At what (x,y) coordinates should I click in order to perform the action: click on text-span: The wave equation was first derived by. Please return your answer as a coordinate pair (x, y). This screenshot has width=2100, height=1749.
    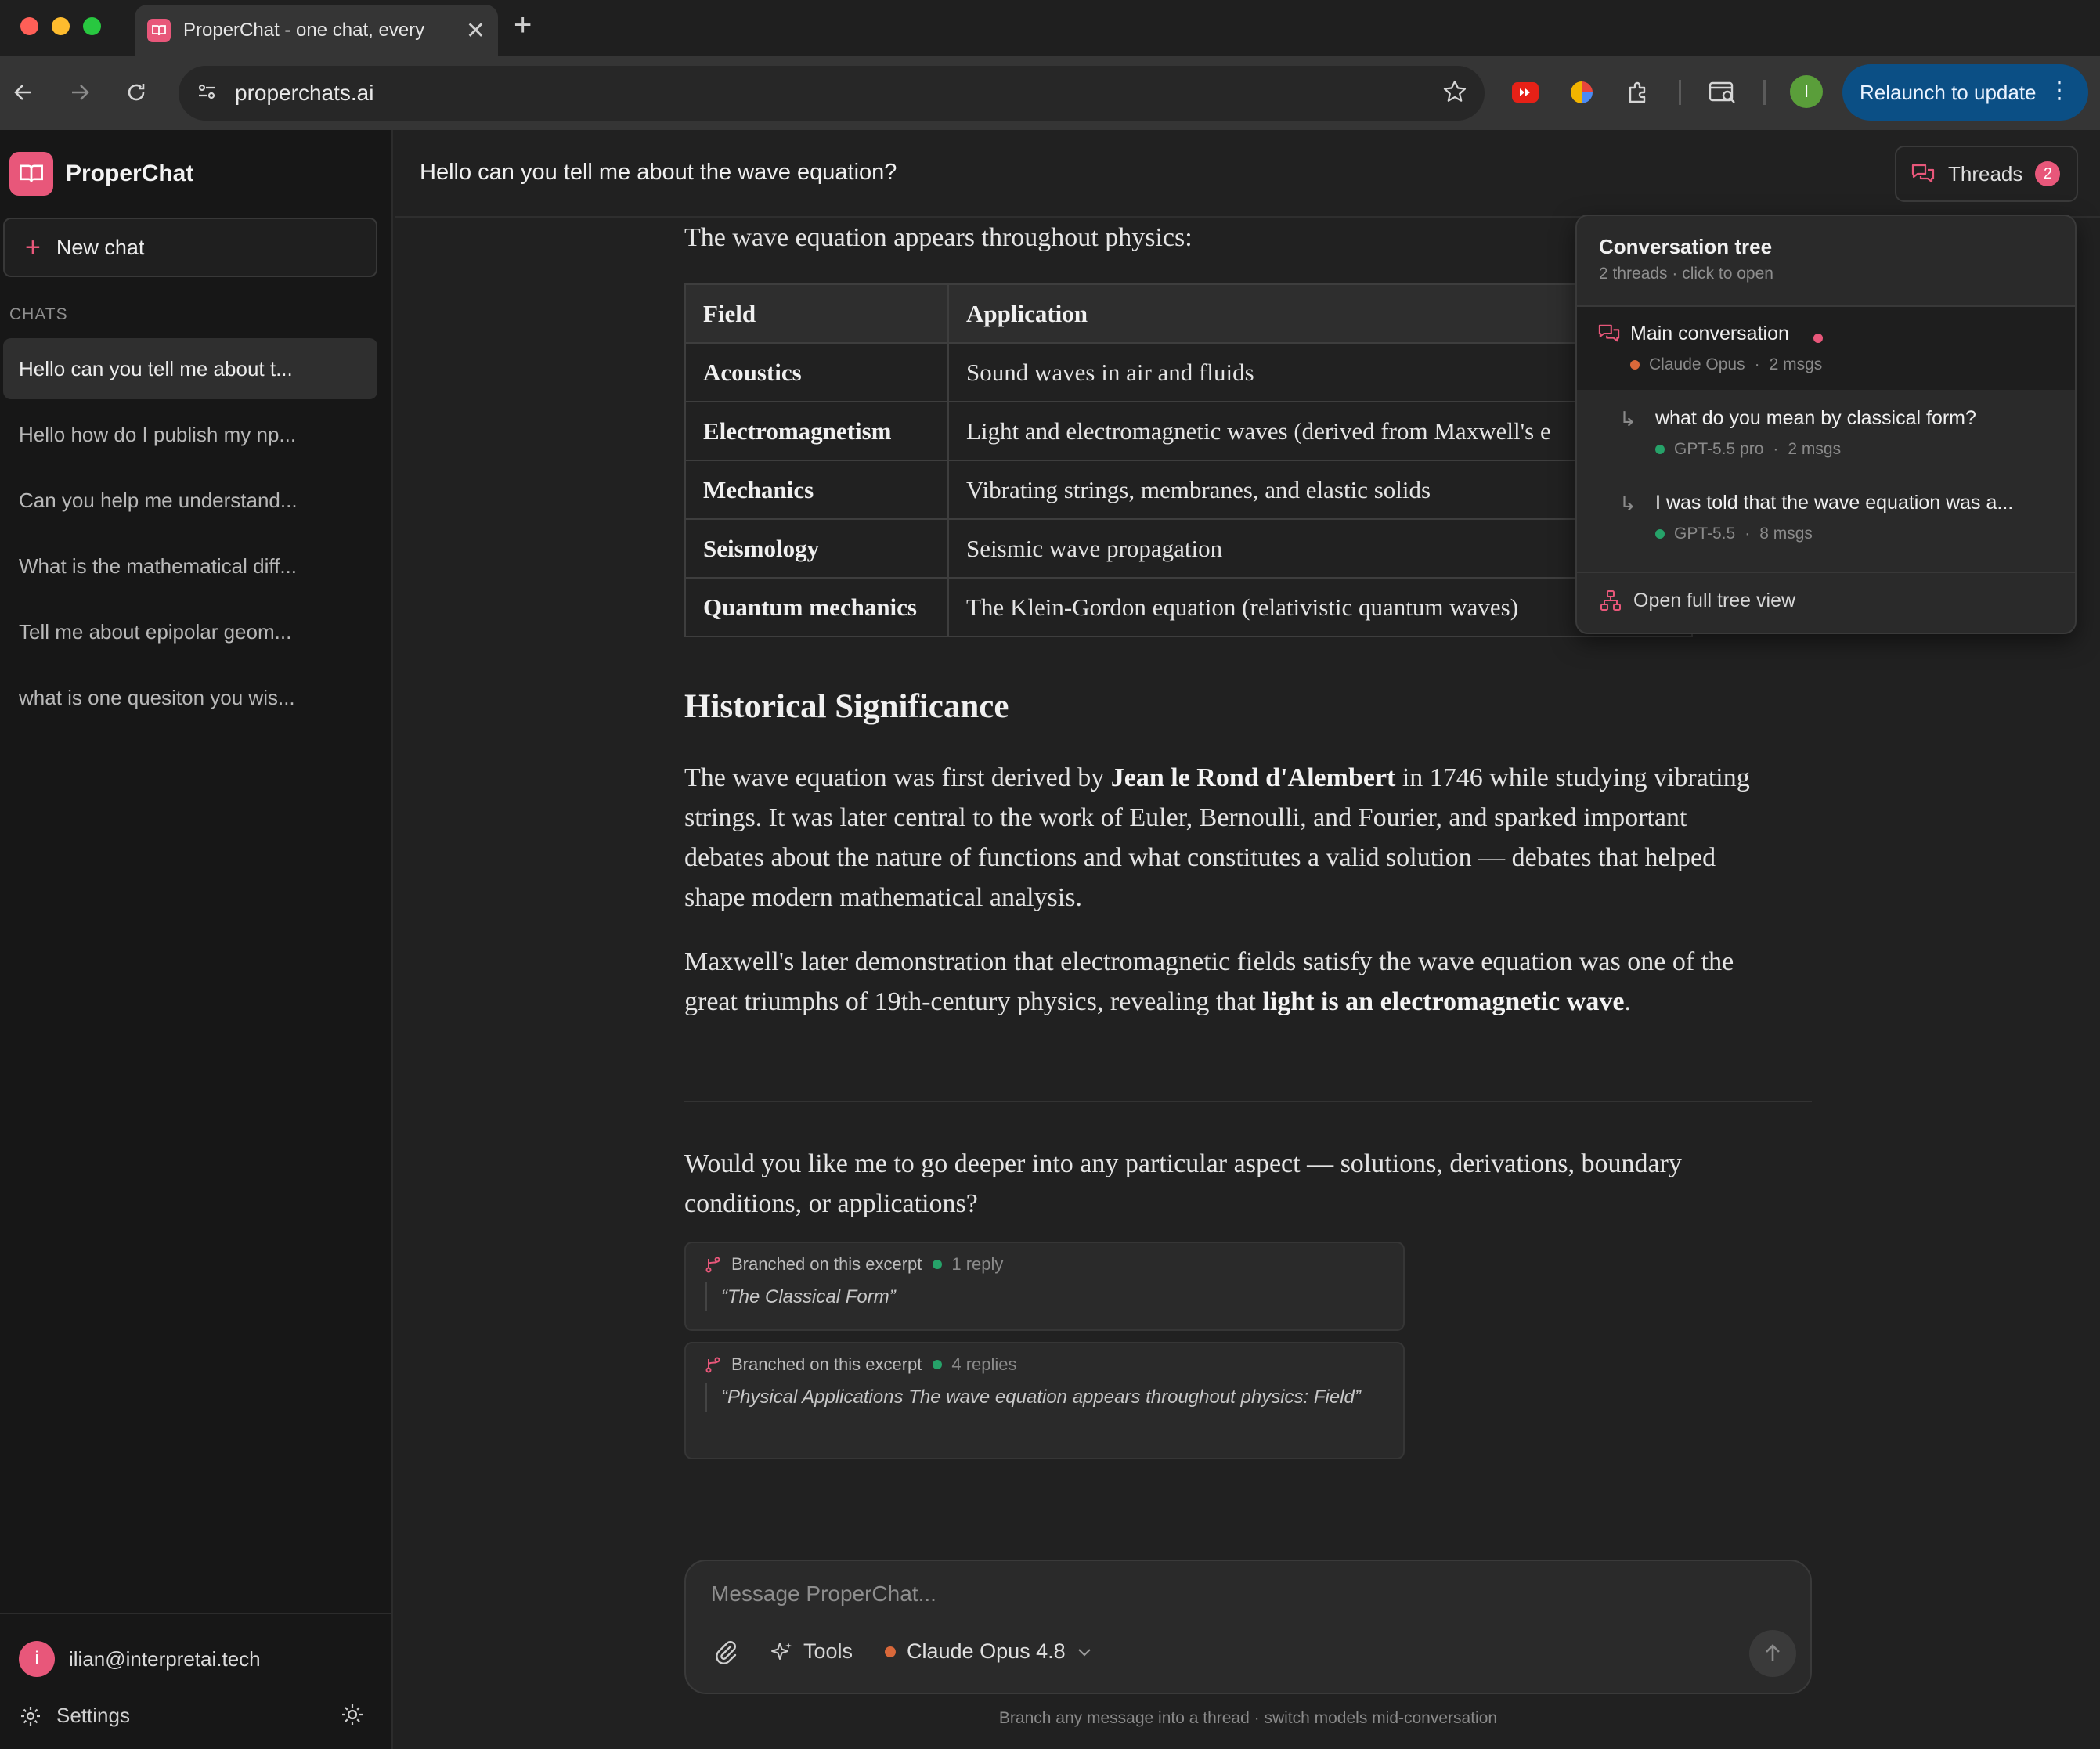
    Looking at the image, I should click on (897, 777).